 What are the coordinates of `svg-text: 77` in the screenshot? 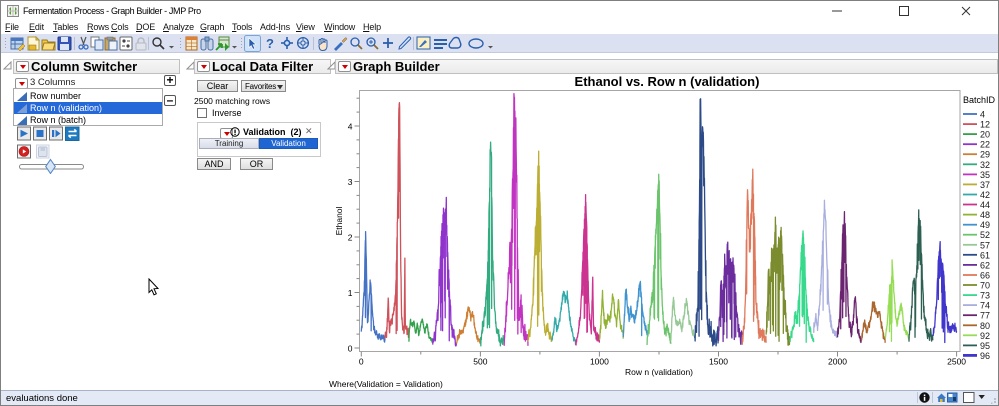 It's located at (985, 316).